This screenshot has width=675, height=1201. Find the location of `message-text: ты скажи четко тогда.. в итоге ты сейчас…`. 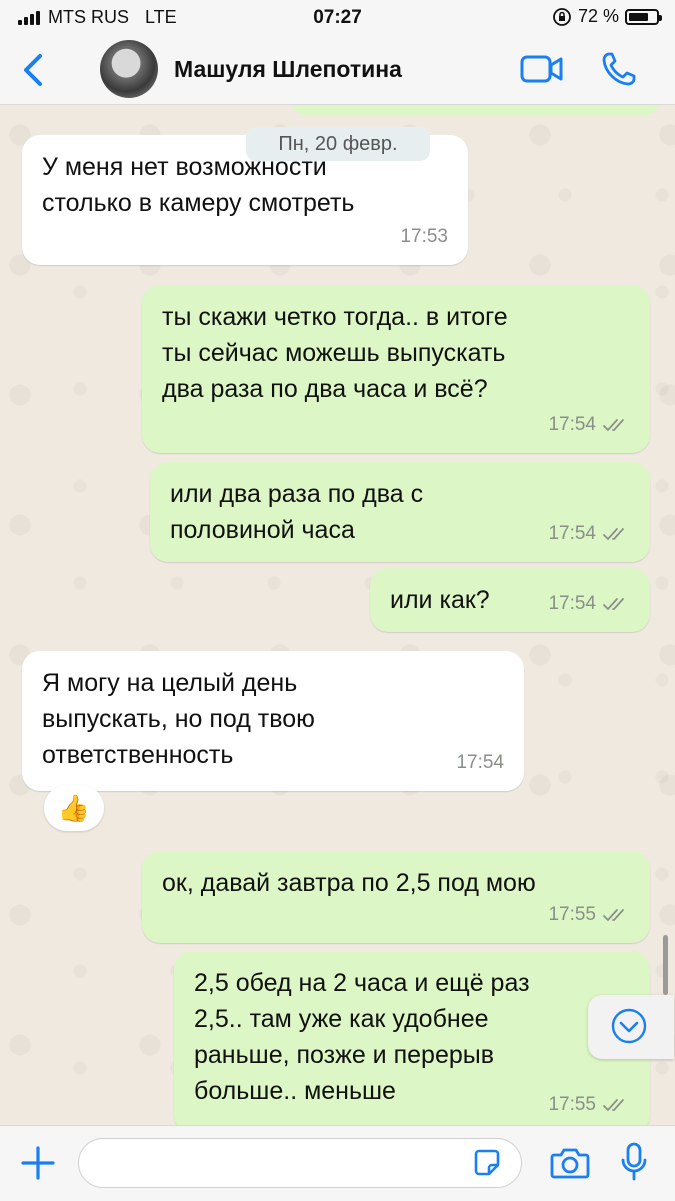

message-text: ты скажи четко тогда.. в итоге ты сейчас… is located at coordinates (335, 353).